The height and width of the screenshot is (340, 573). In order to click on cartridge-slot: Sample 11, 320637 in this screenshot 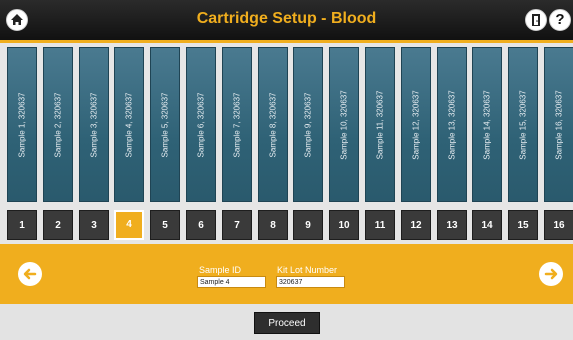, I will do `click(380, 124)`.